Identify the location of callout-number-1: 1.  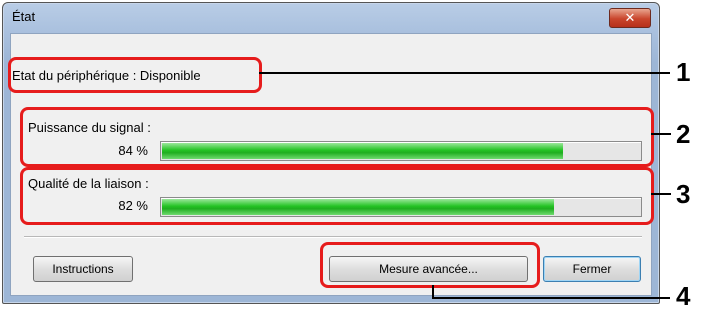
(683, 72).